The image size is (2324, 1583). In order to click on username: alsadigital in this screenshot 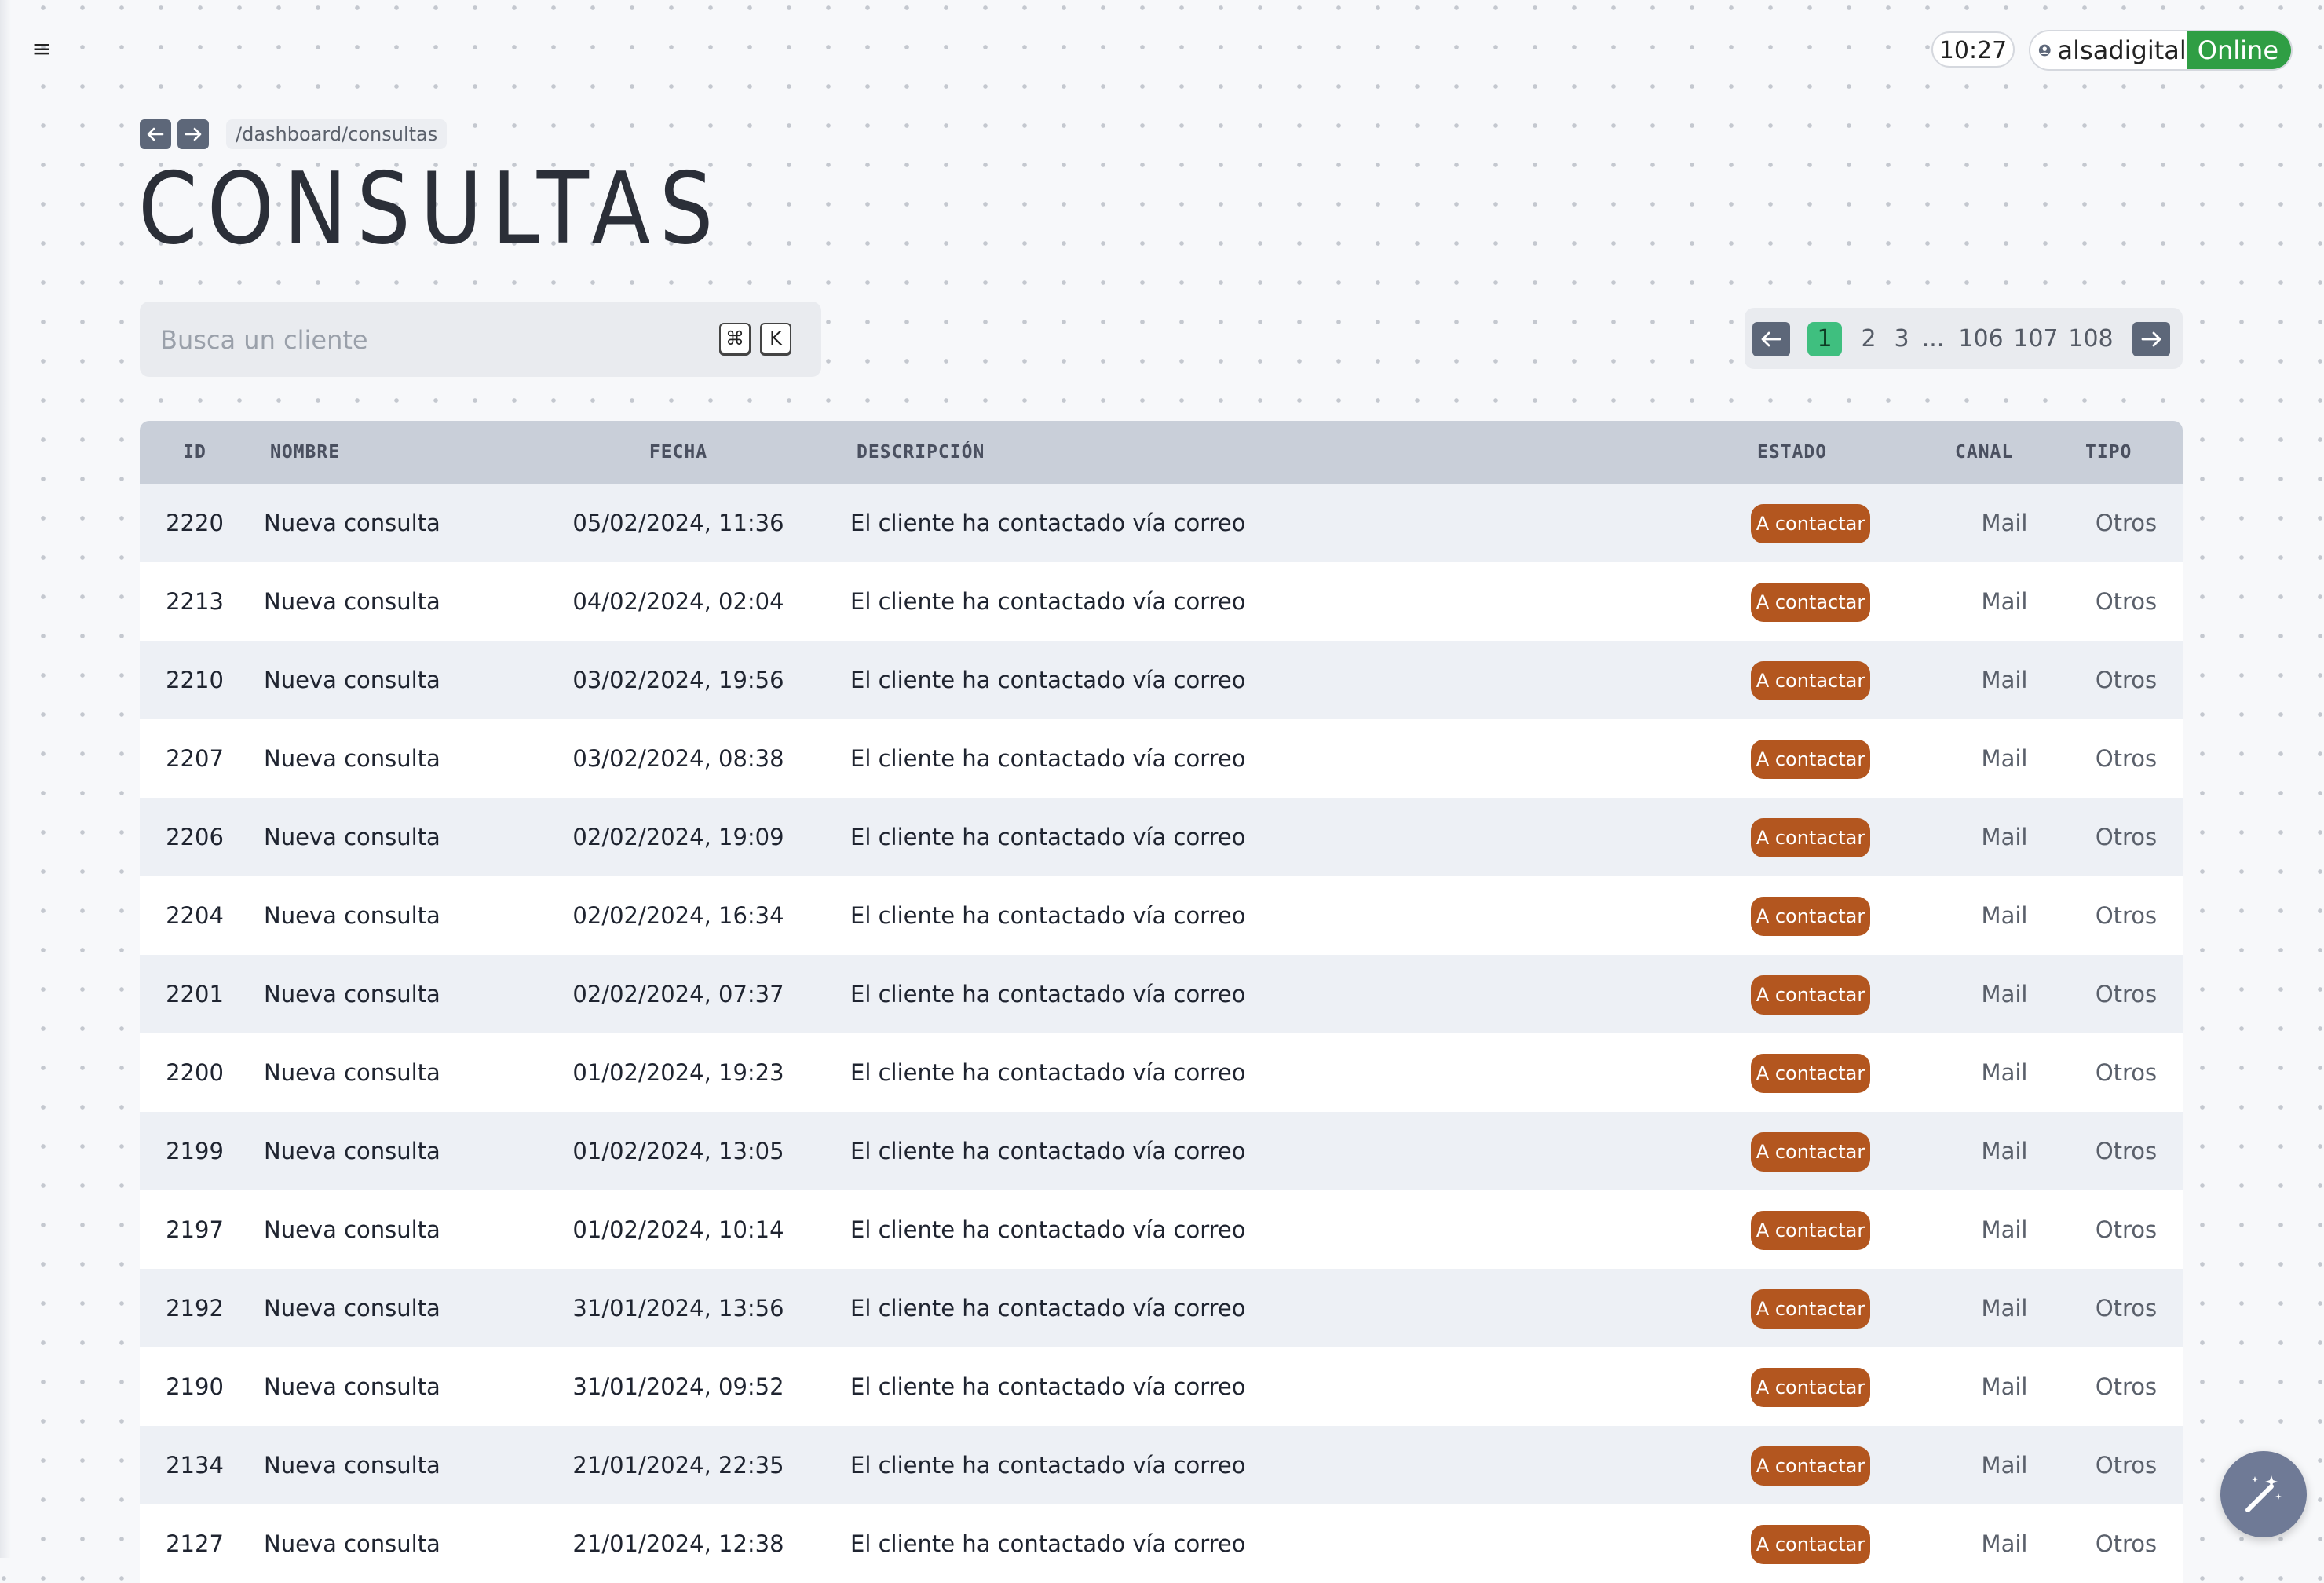, I will do `click(2122, 50)`.